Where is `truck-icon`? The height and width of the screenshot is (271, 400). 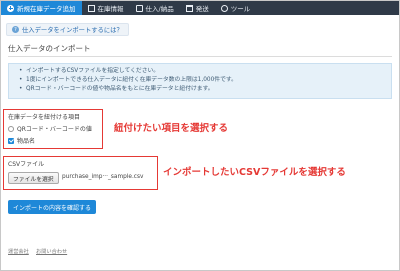 truck-icon is located at coordinates (139, 8).